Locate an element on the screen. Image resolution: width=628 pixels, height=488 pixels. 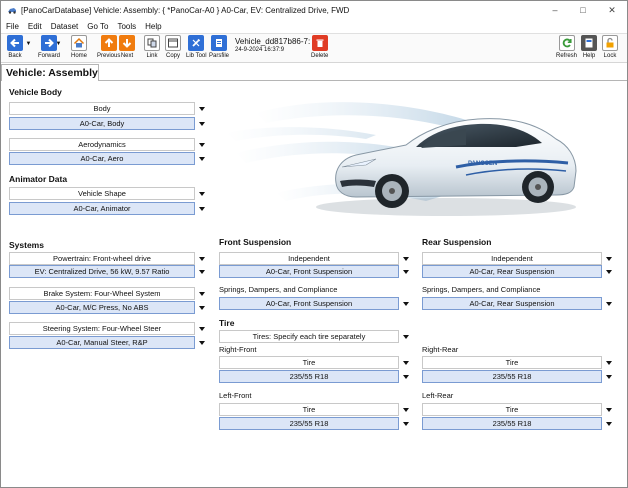
steering-dataset-selector: A0-Car, Manual Steer, R&P is located at coordinates (108, 342).